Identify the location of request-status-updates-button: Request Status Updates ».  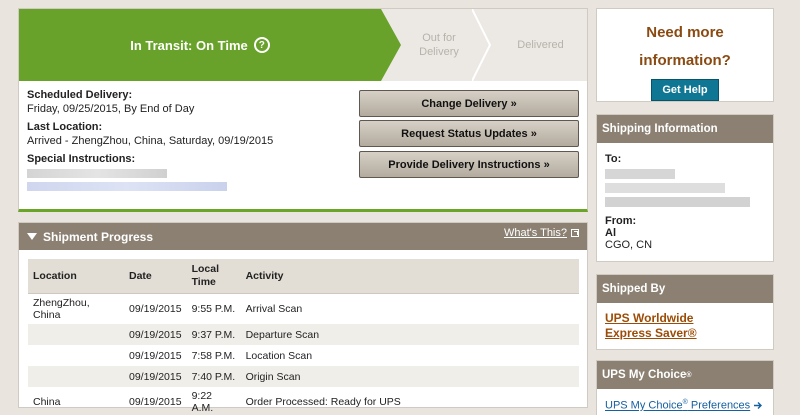
(469, 133).